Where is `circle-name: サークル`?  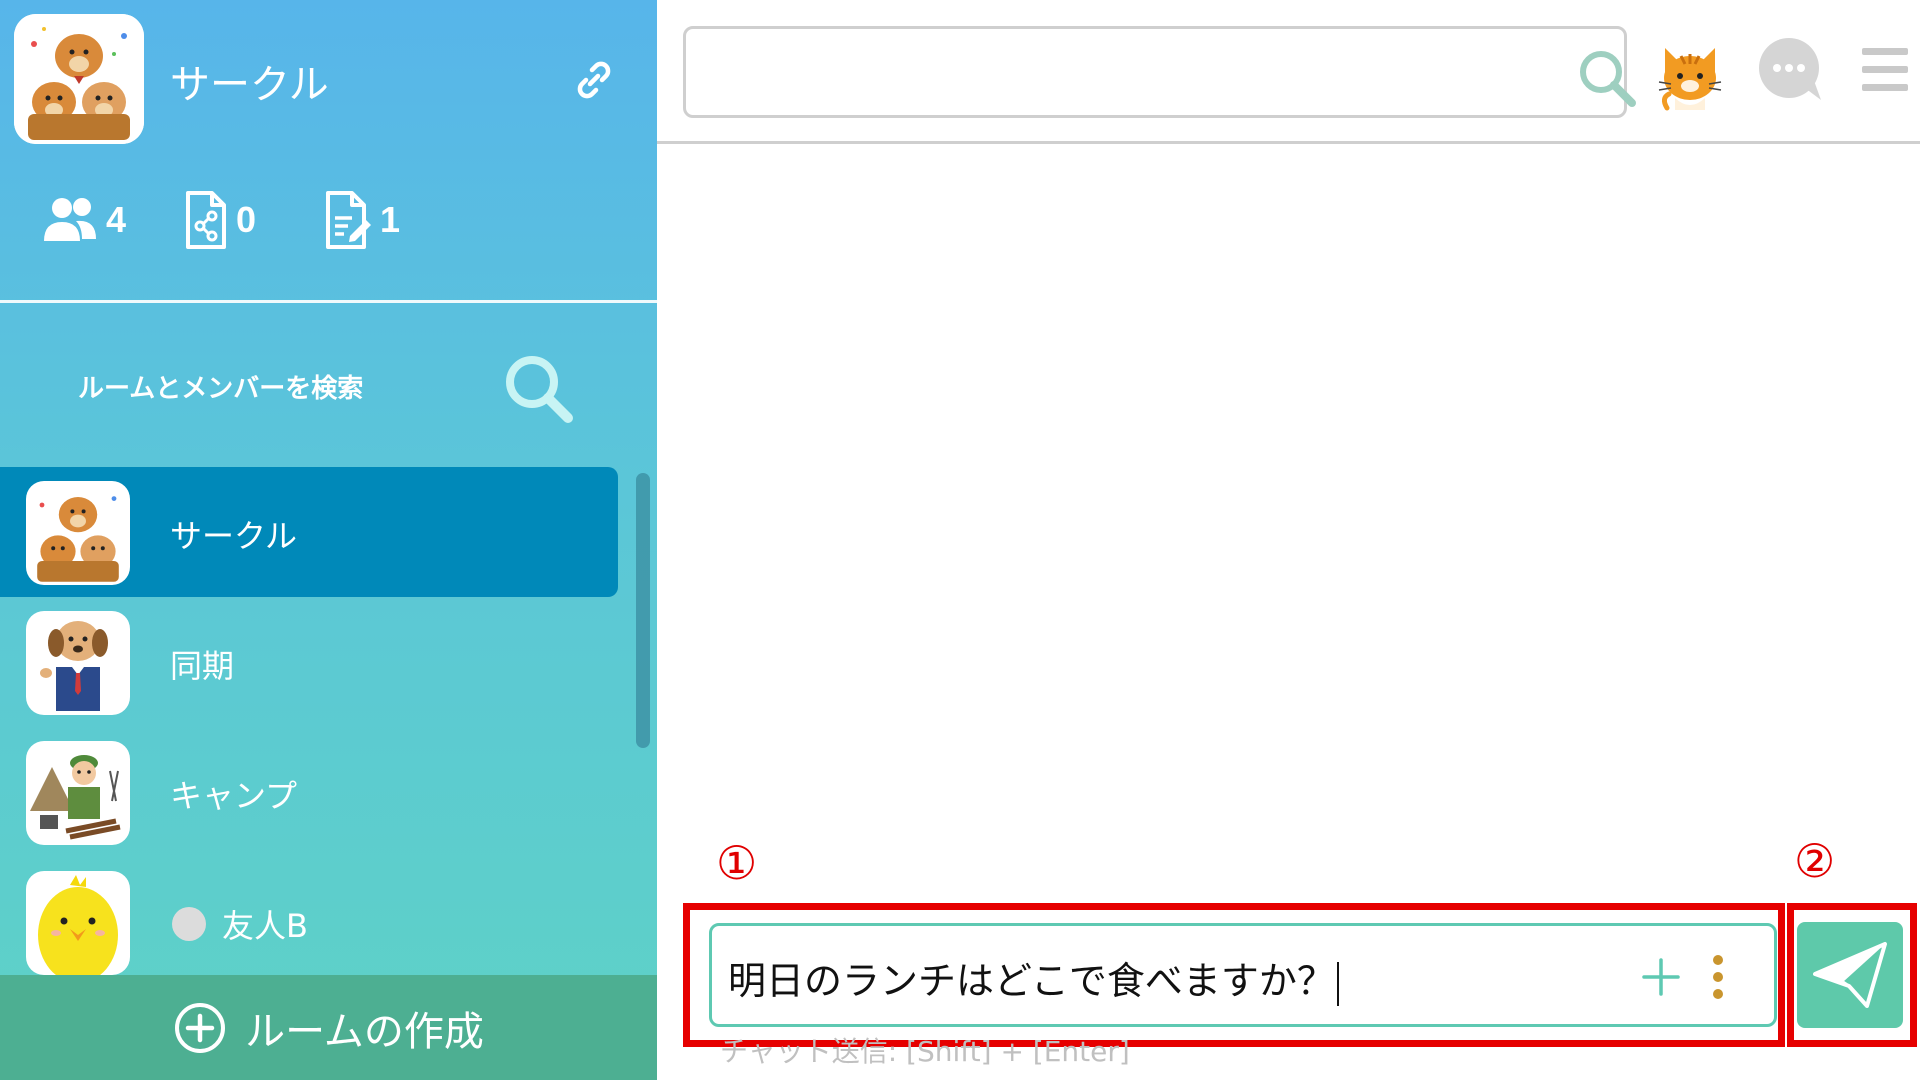
circle-name: サークル is located at coordinates (249, 85).